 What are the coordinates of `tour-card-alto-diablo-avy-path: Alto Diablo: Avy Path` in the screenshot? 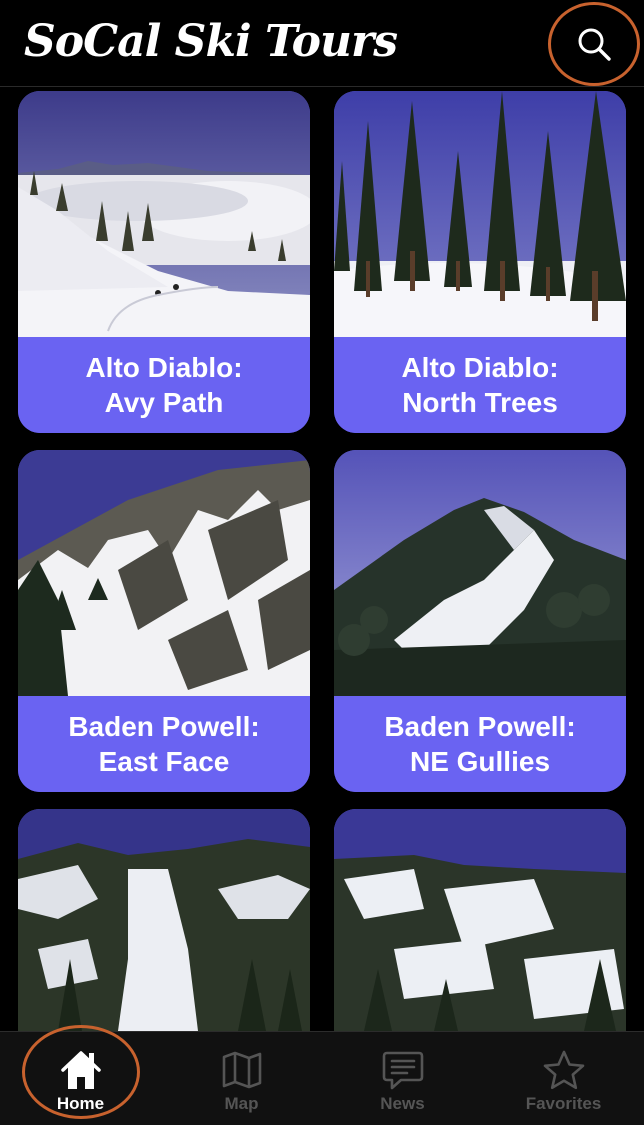 It's located at (164, 262).